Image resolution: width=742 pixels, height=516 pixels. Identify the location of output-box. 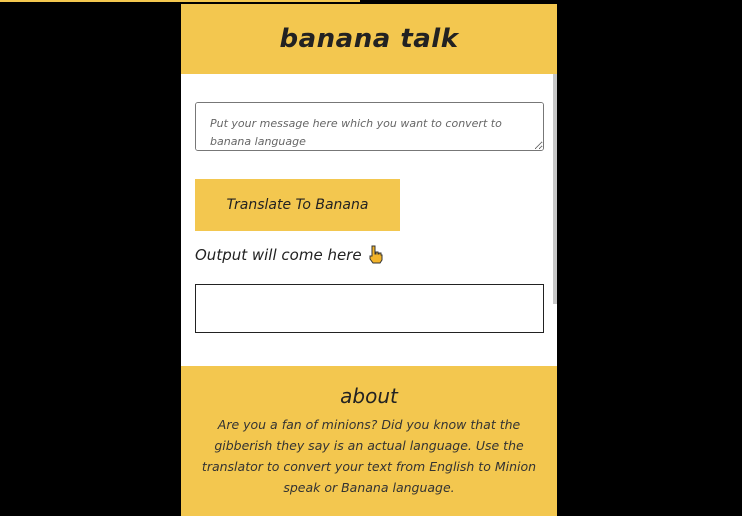
(369, 308).